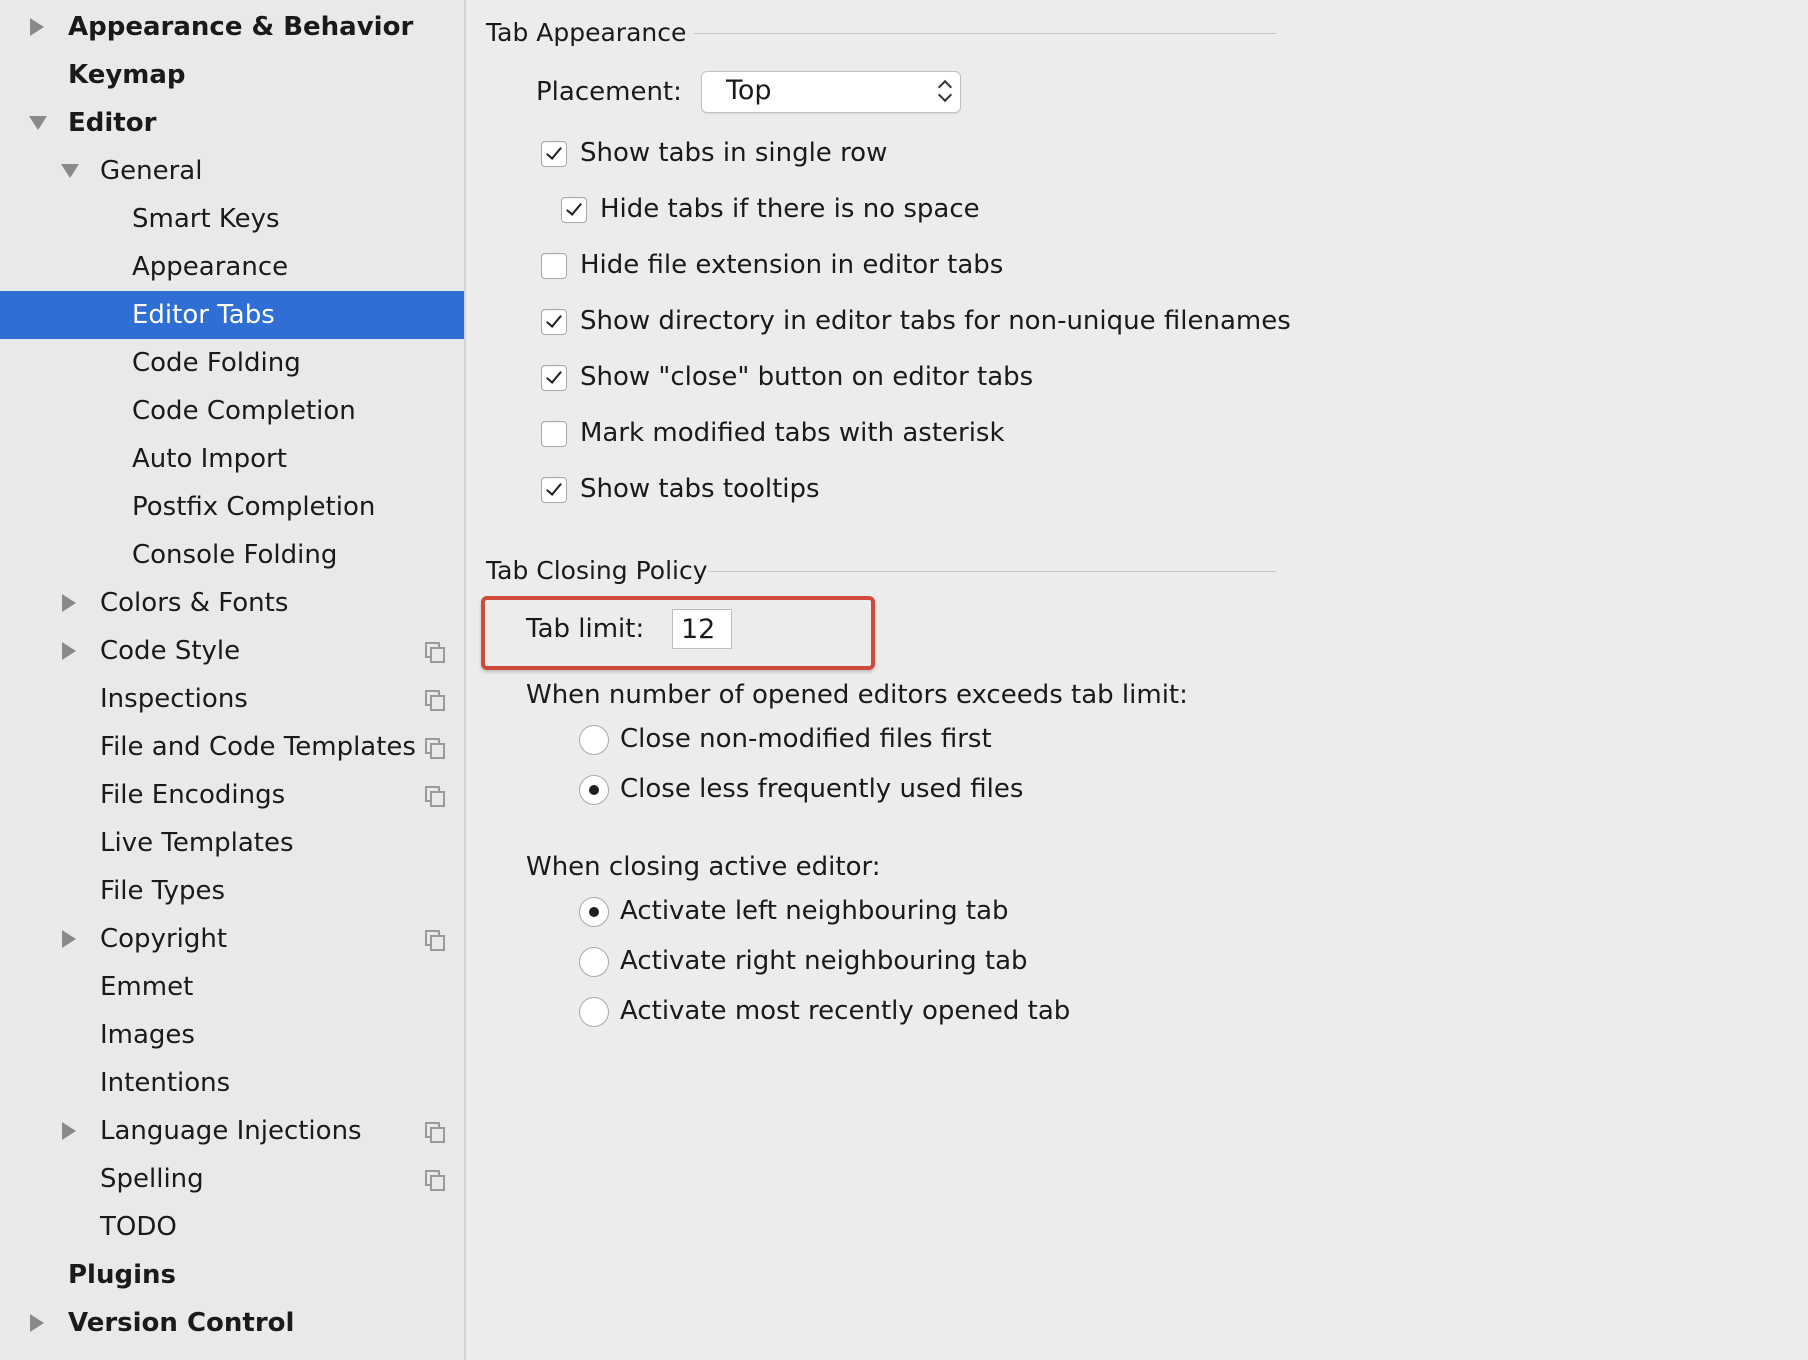 Image resolution: width=1808 pixels, height=1360 pixels. I want to click on sidebar-item-label: Code Completion, so click(244, 411).